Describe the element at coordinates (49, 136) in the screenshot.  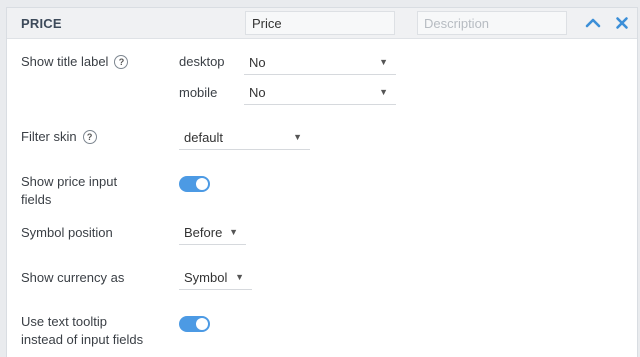
I see `filter-skin-label-text: Filter skin` at that location.